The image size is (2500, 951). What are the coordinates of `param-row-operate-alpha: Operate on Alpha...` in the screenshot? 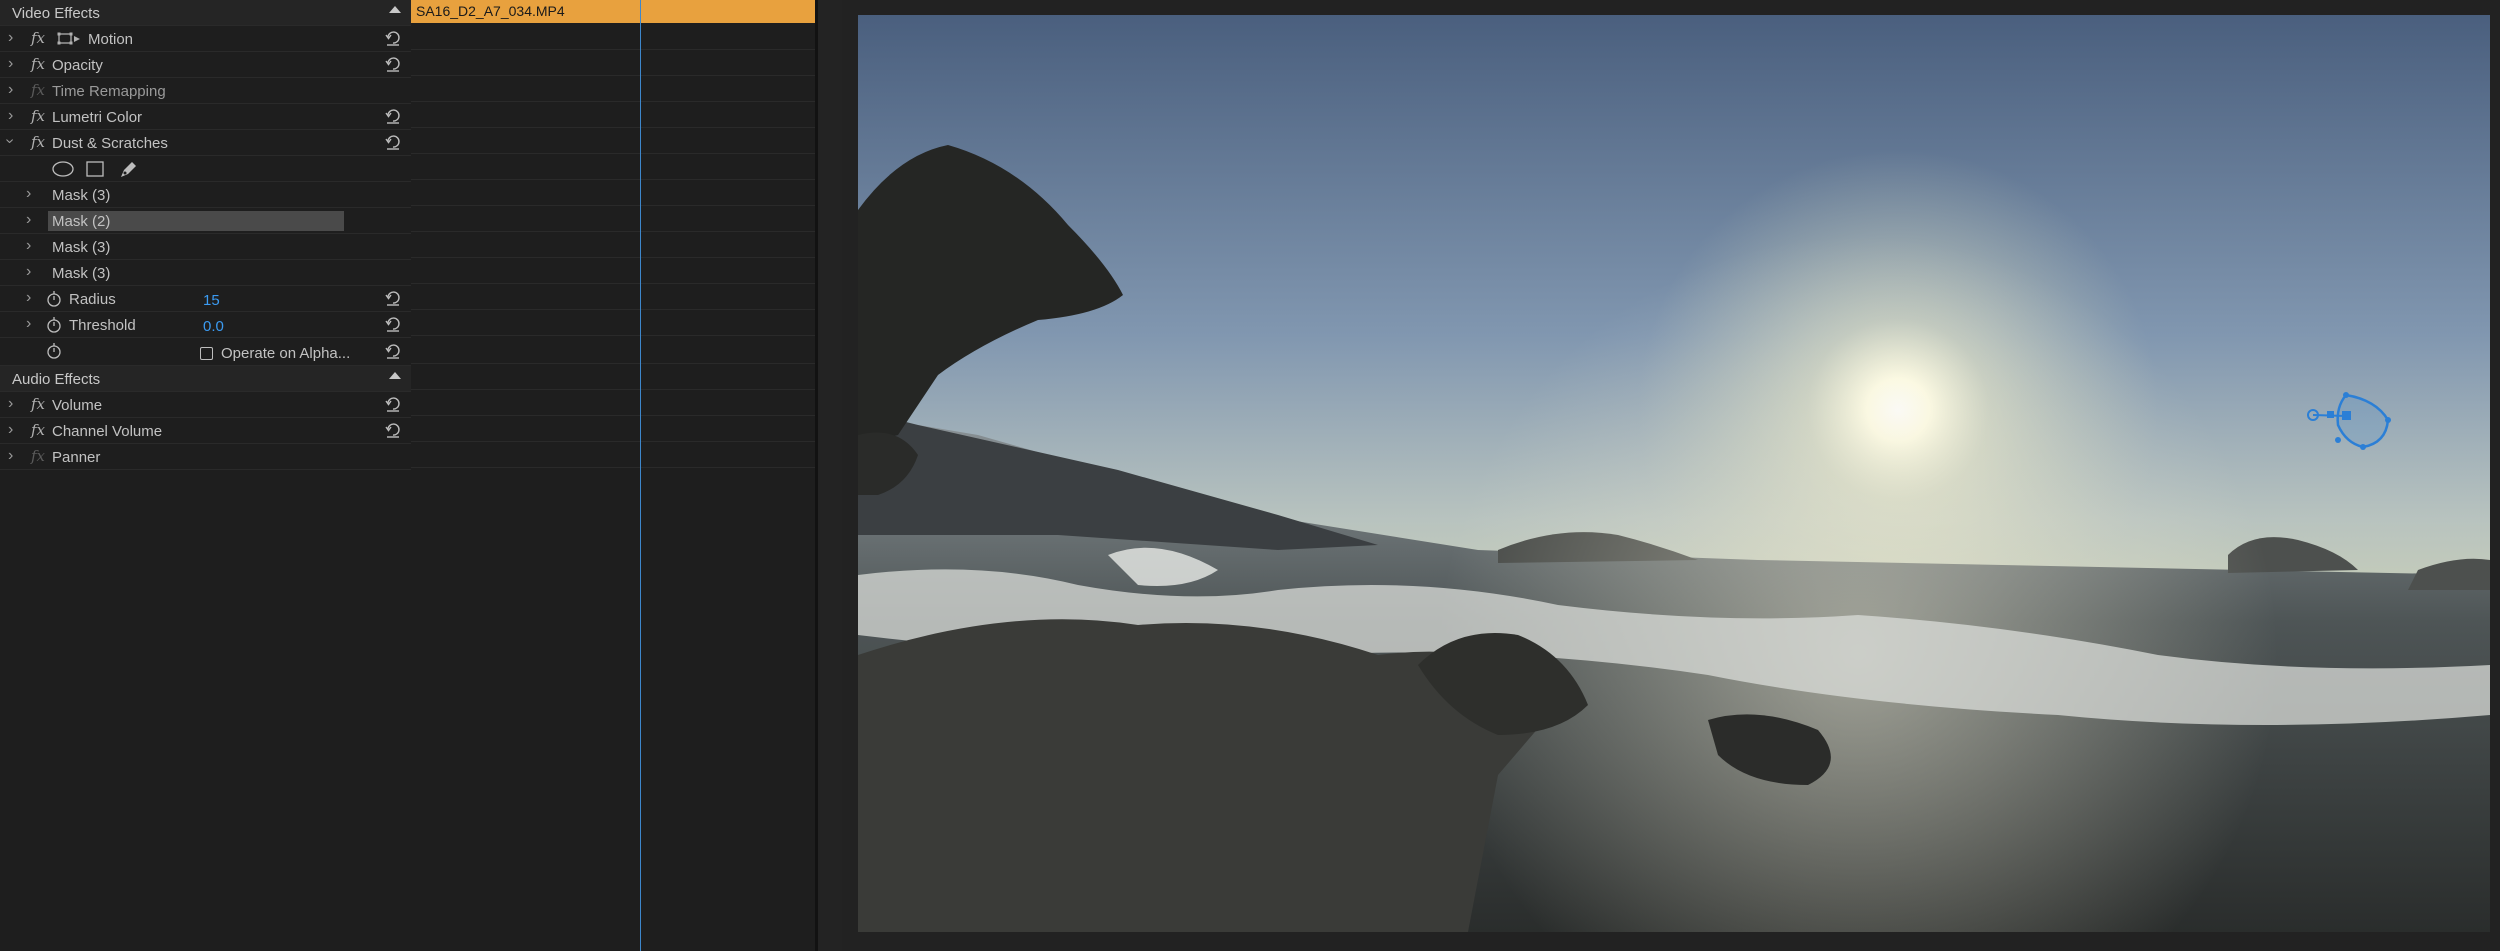 It's located at (205, 352).